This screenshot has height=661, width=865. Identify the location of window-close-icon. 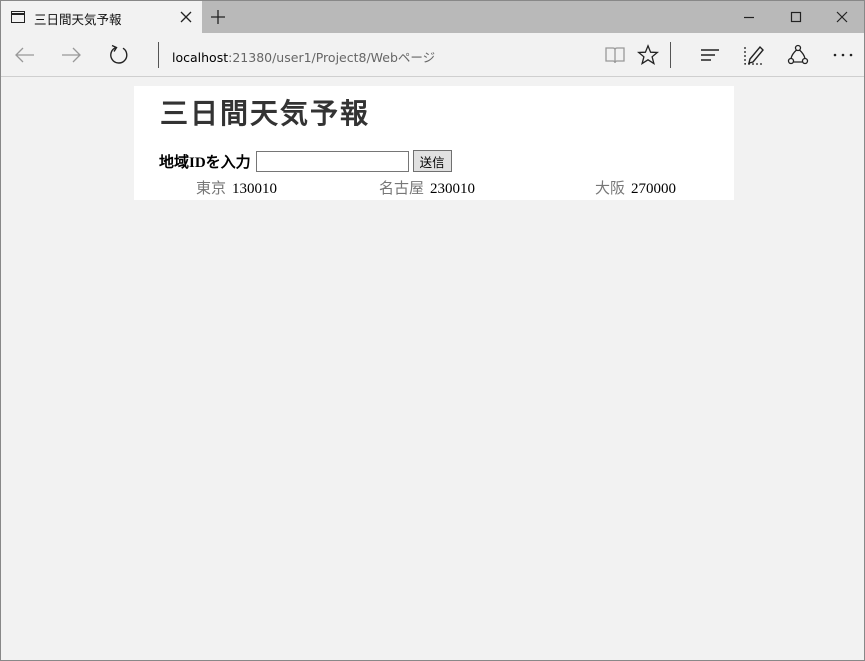
(842, 17).